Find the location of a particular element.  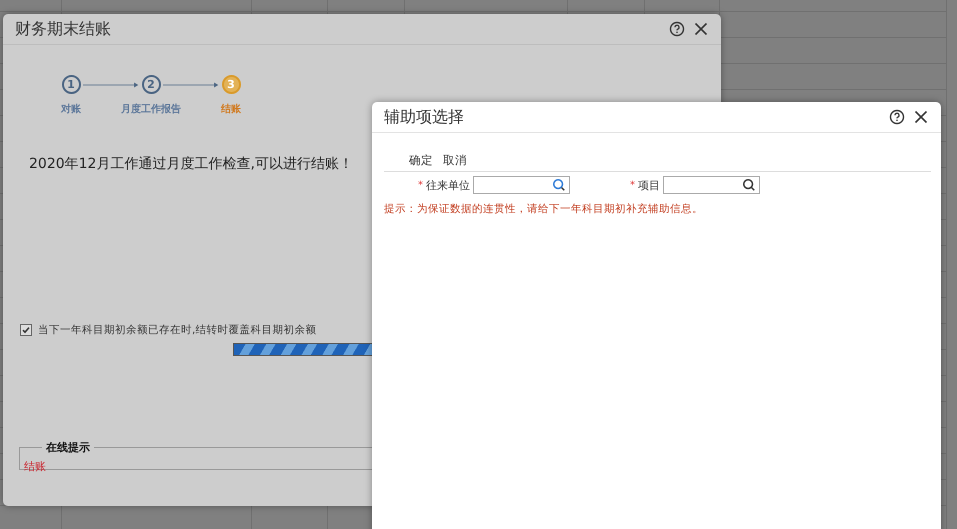

step-number: 3 is located at coordinates (231, 84).